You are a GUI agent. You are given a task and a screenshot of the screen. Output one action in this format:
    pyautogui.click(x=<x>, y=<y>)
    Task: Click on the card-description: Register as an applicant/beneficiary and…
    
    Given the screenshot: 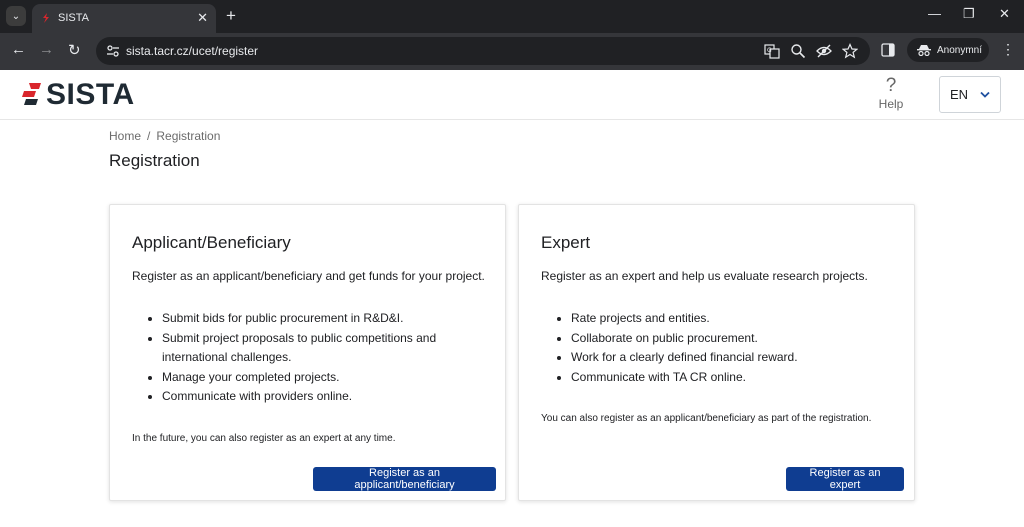 What is the action you would take?
    pyautogui.click(x=308, y=276)
    